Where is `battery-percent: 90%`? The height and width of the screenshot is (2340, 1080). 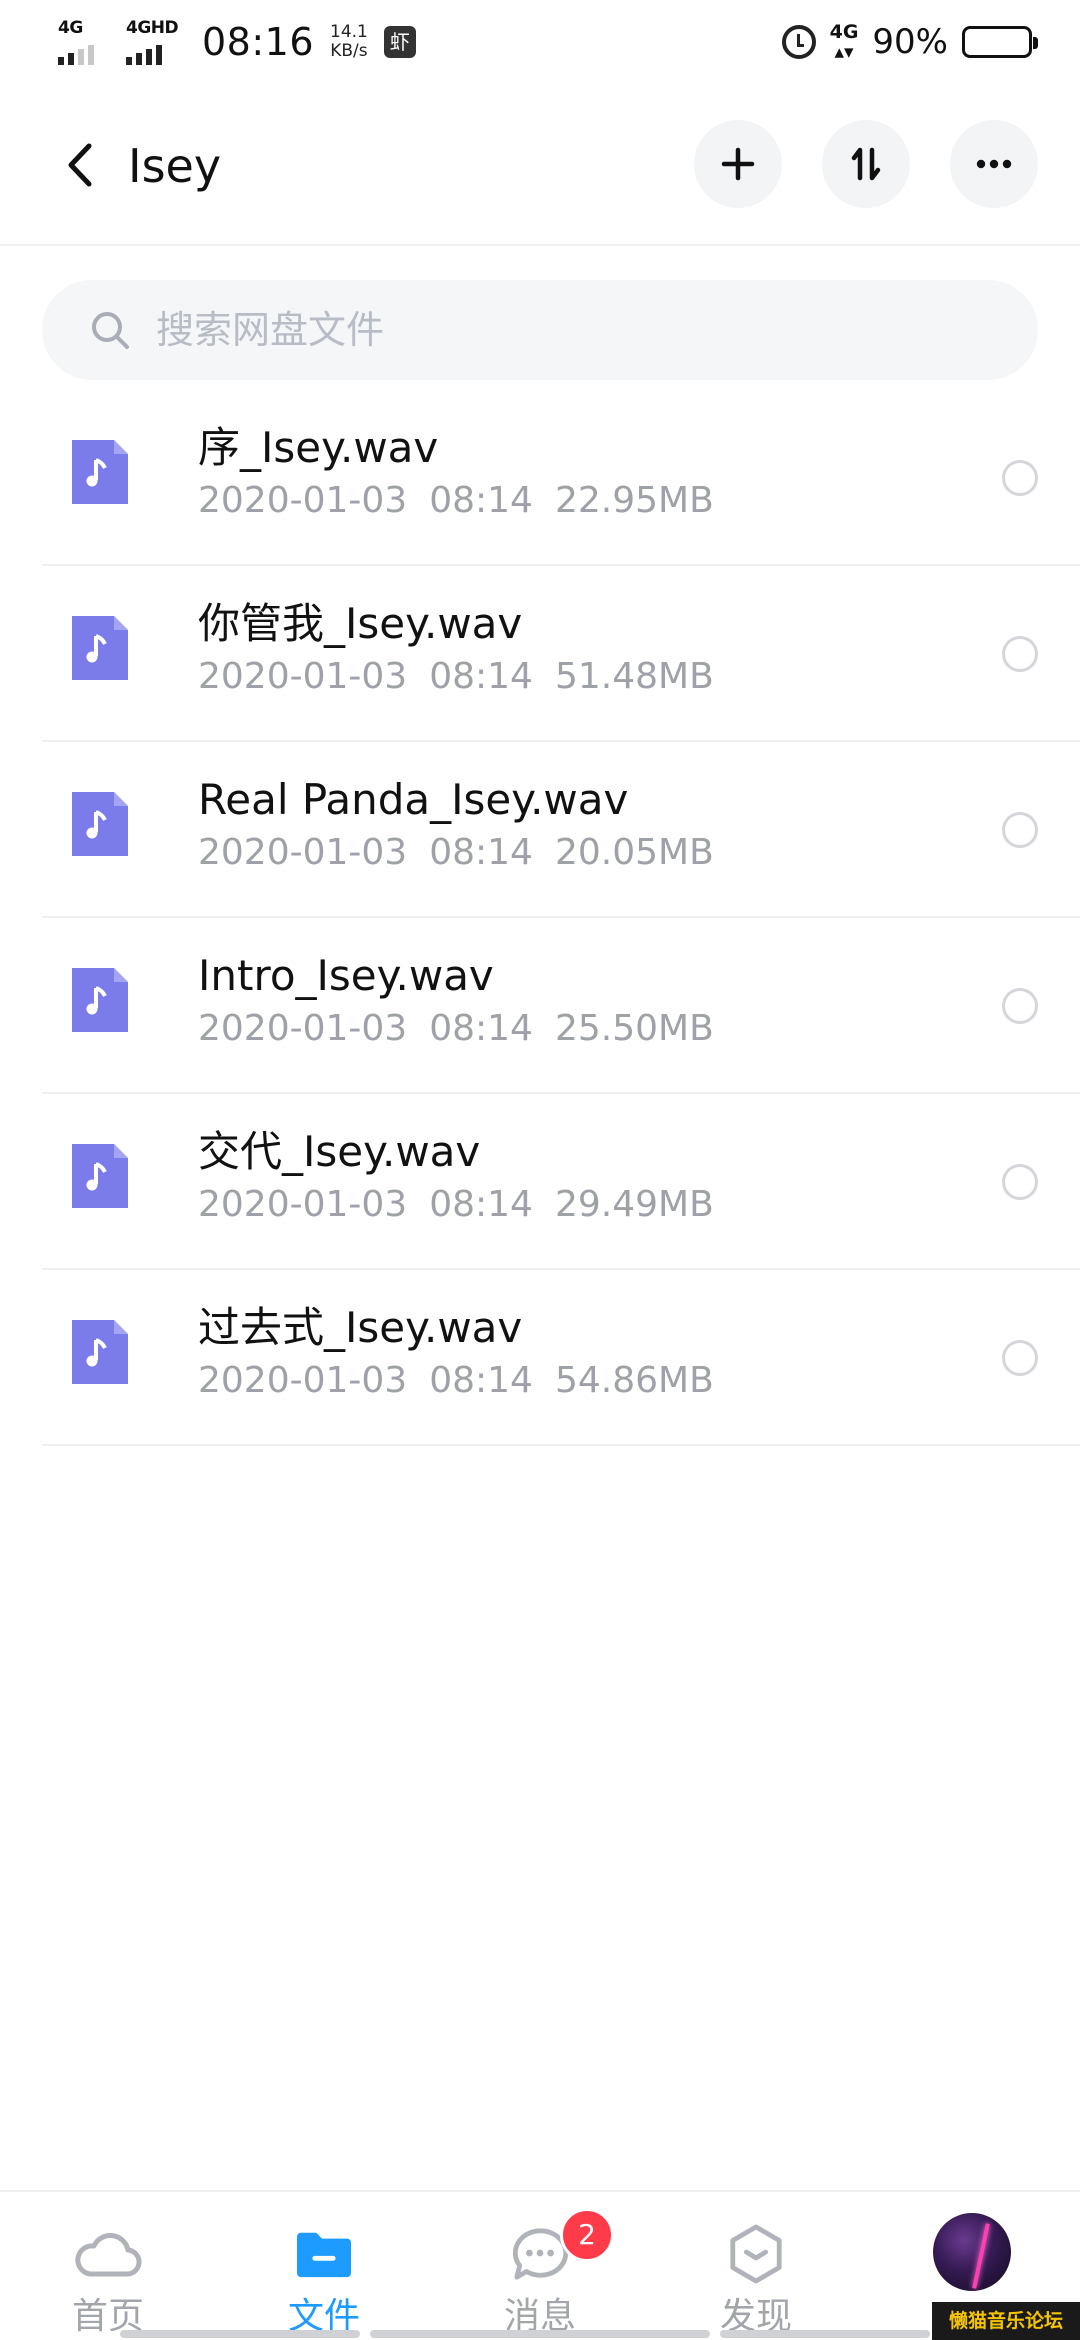 battery-percent: 90% is located at coordinates (910, 42).